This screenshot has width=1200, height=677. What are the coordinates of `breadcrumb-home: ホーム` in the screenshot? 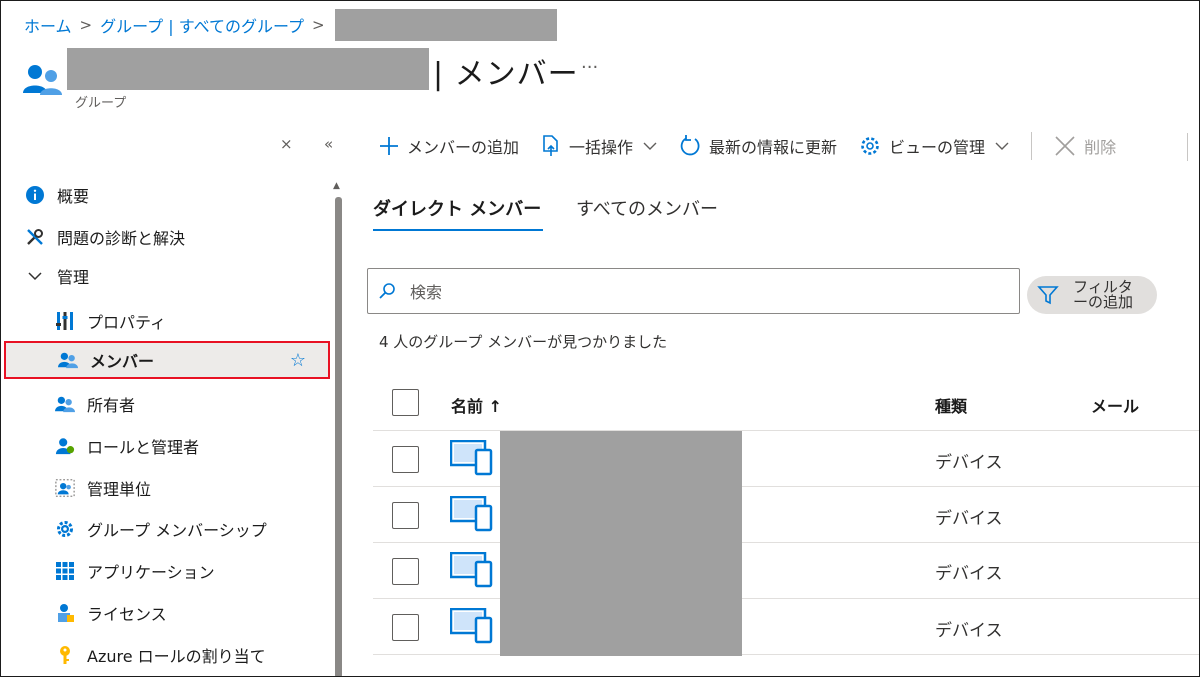 It's located at (48, 25).